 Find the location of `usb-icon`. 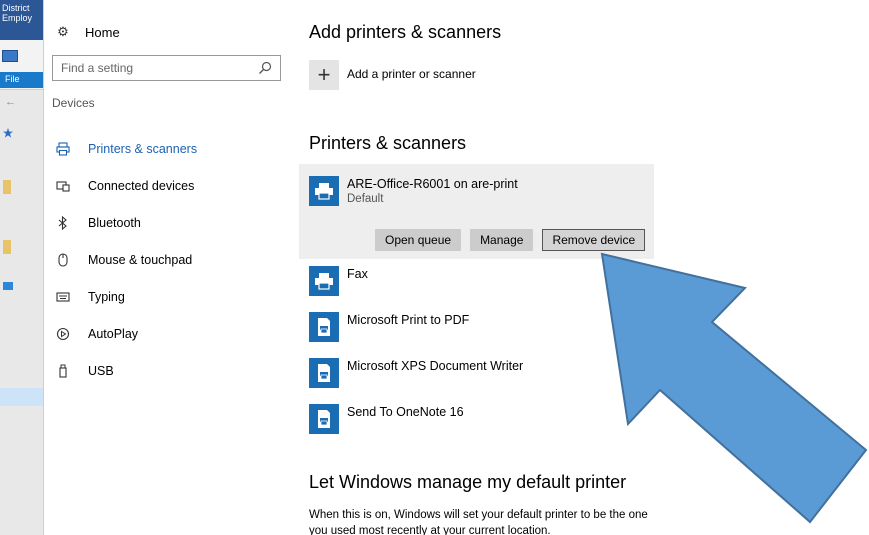

usb-icon is located at coordinates (63, 371).